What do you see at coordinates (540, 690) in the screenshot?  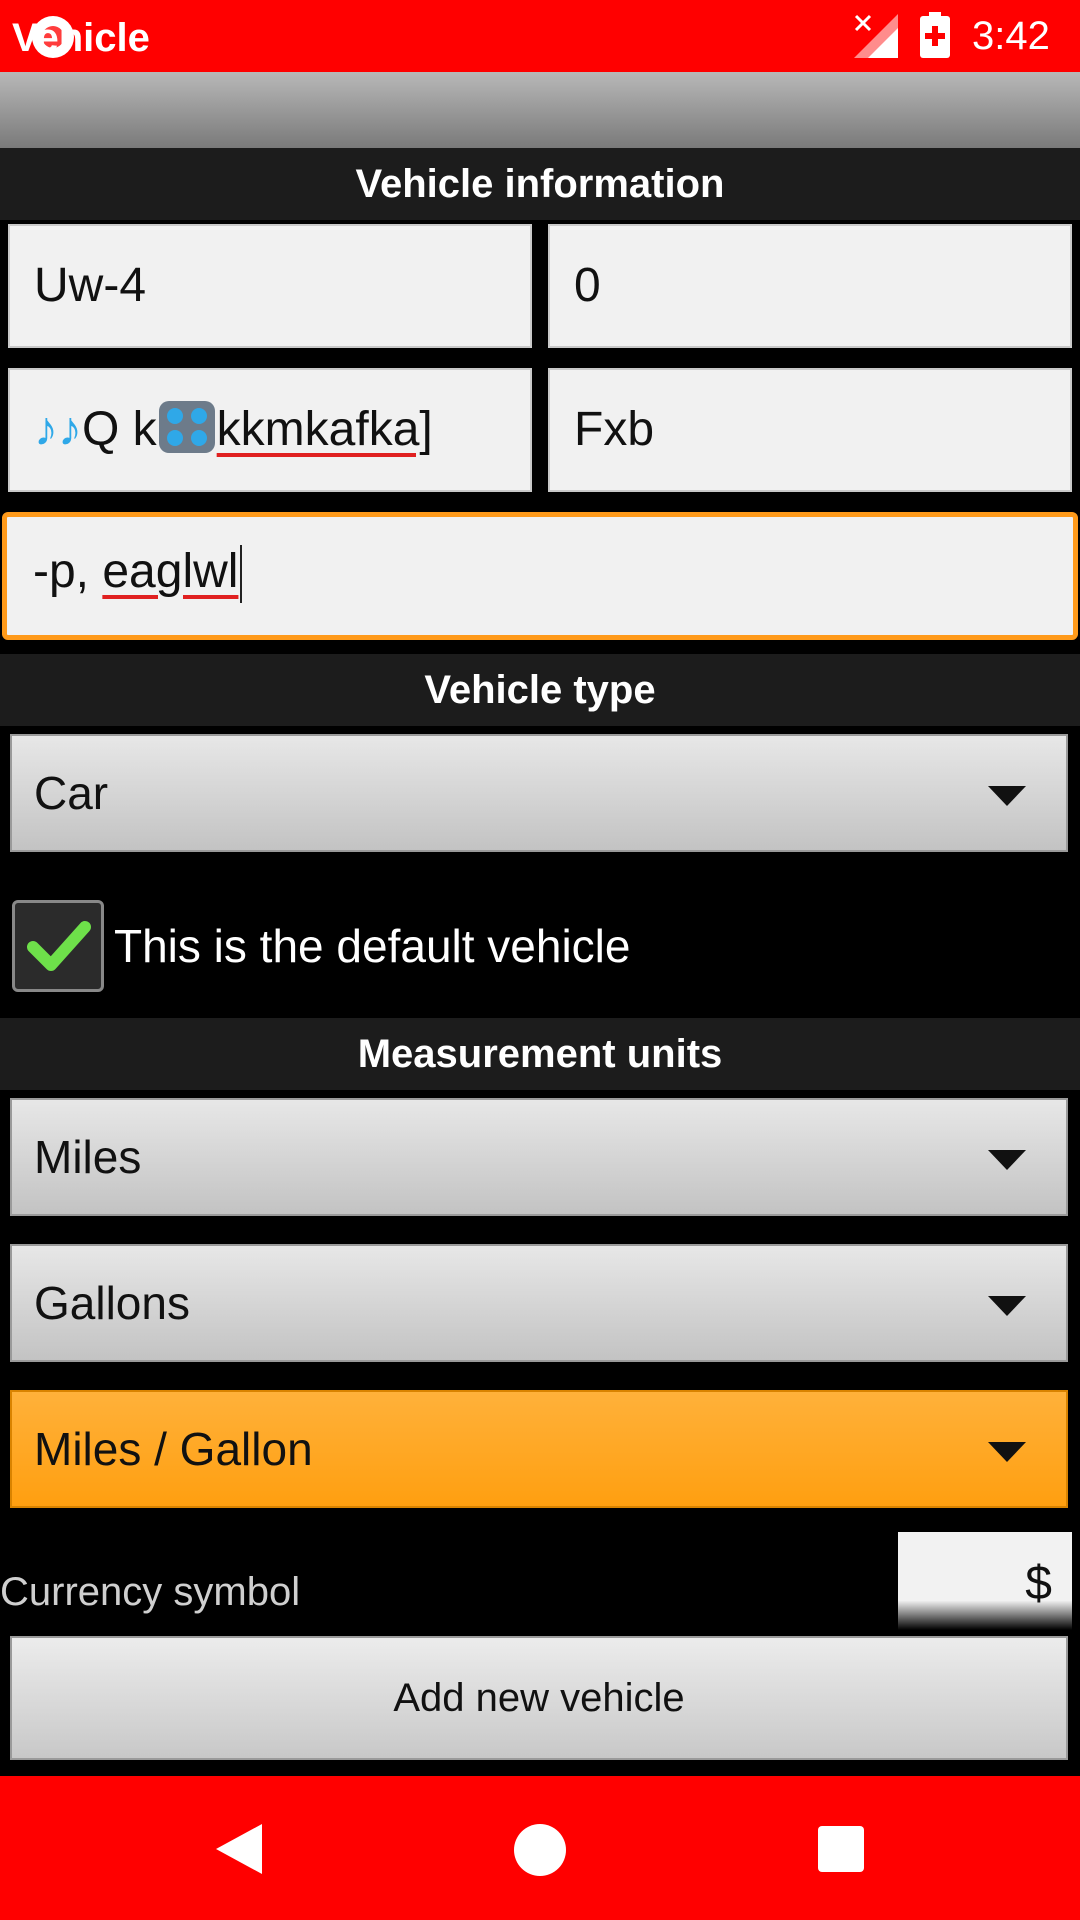 I see `vehicle-type-header: Vehicle type` at bounding box center [540, 690].